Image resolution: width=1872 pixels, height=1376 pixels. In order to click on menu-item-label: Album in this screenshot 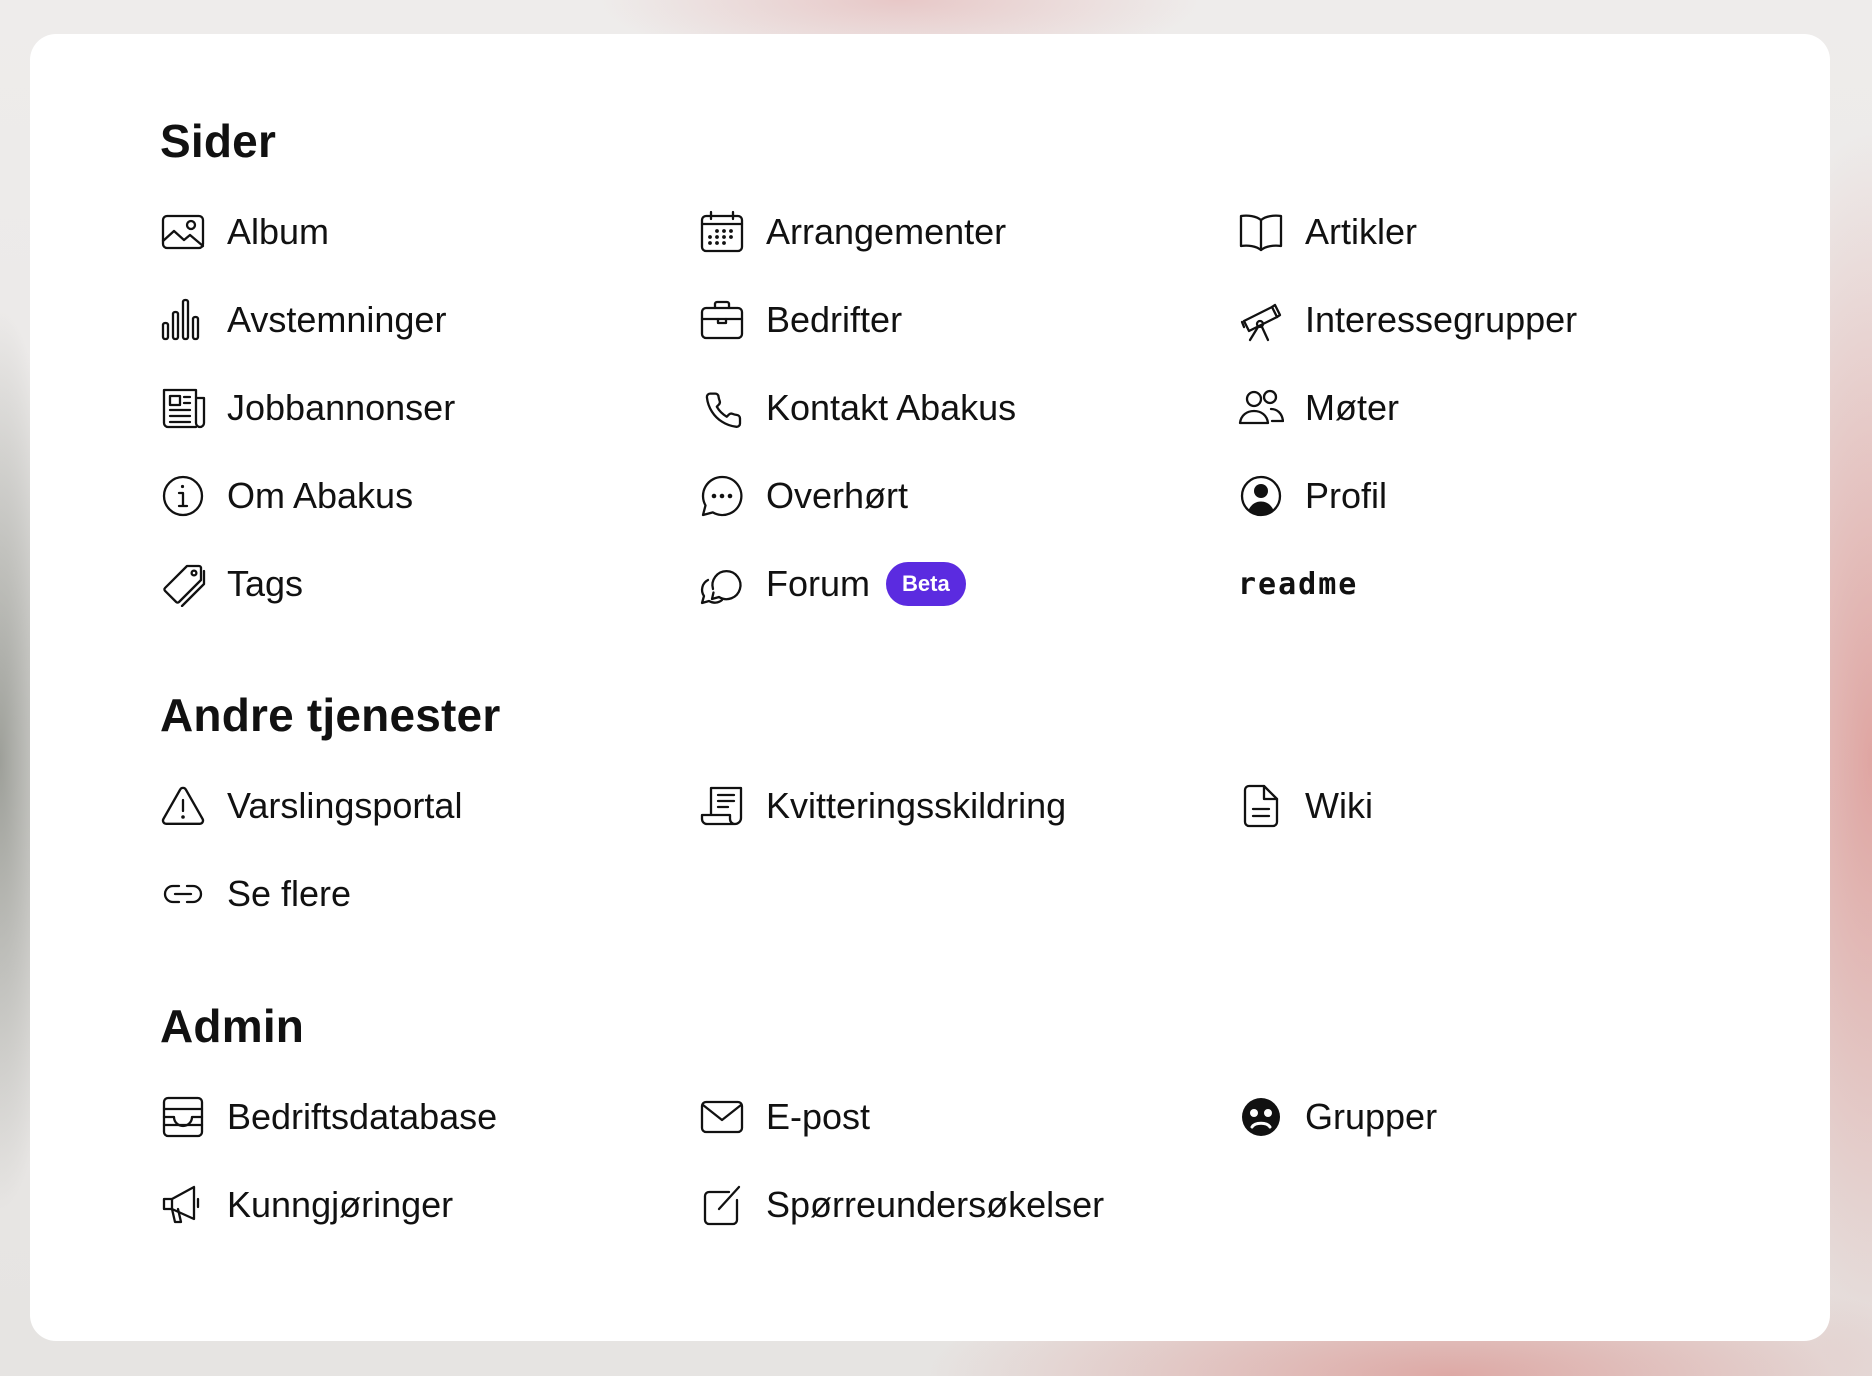, I will do `click(278, 231)`.